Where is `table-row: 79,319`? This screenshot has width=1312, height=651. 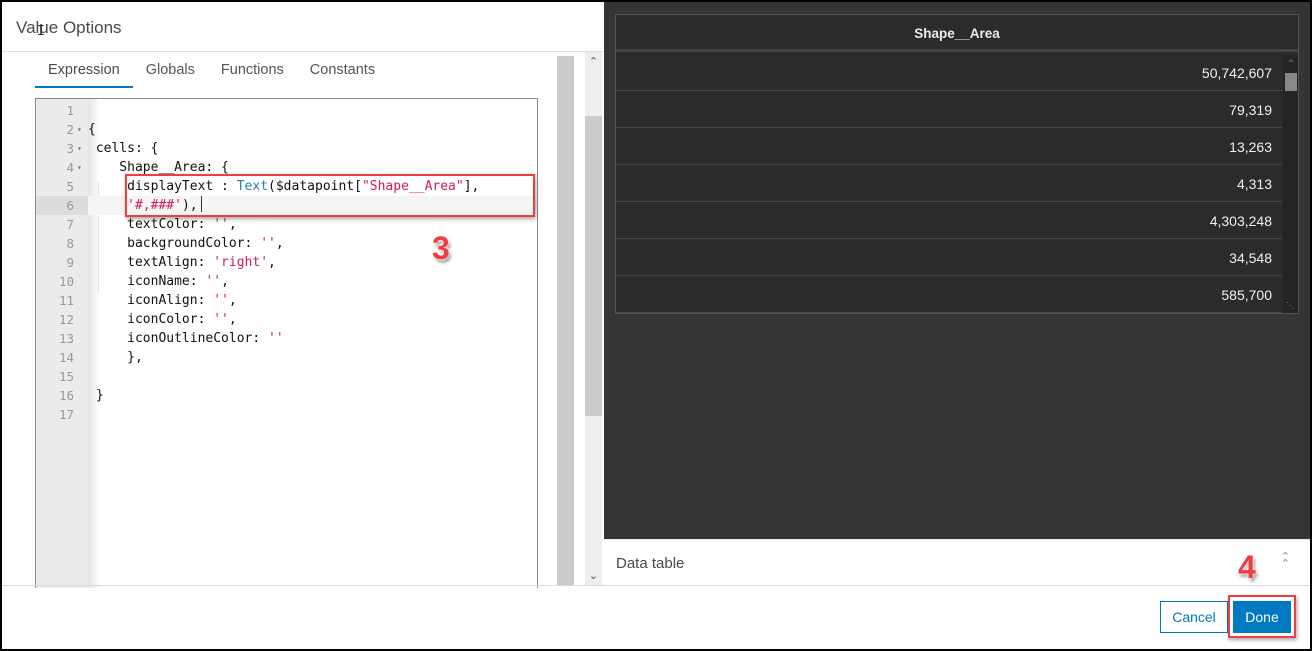
table-row: 79,319 is located at coordinates (949, 110).